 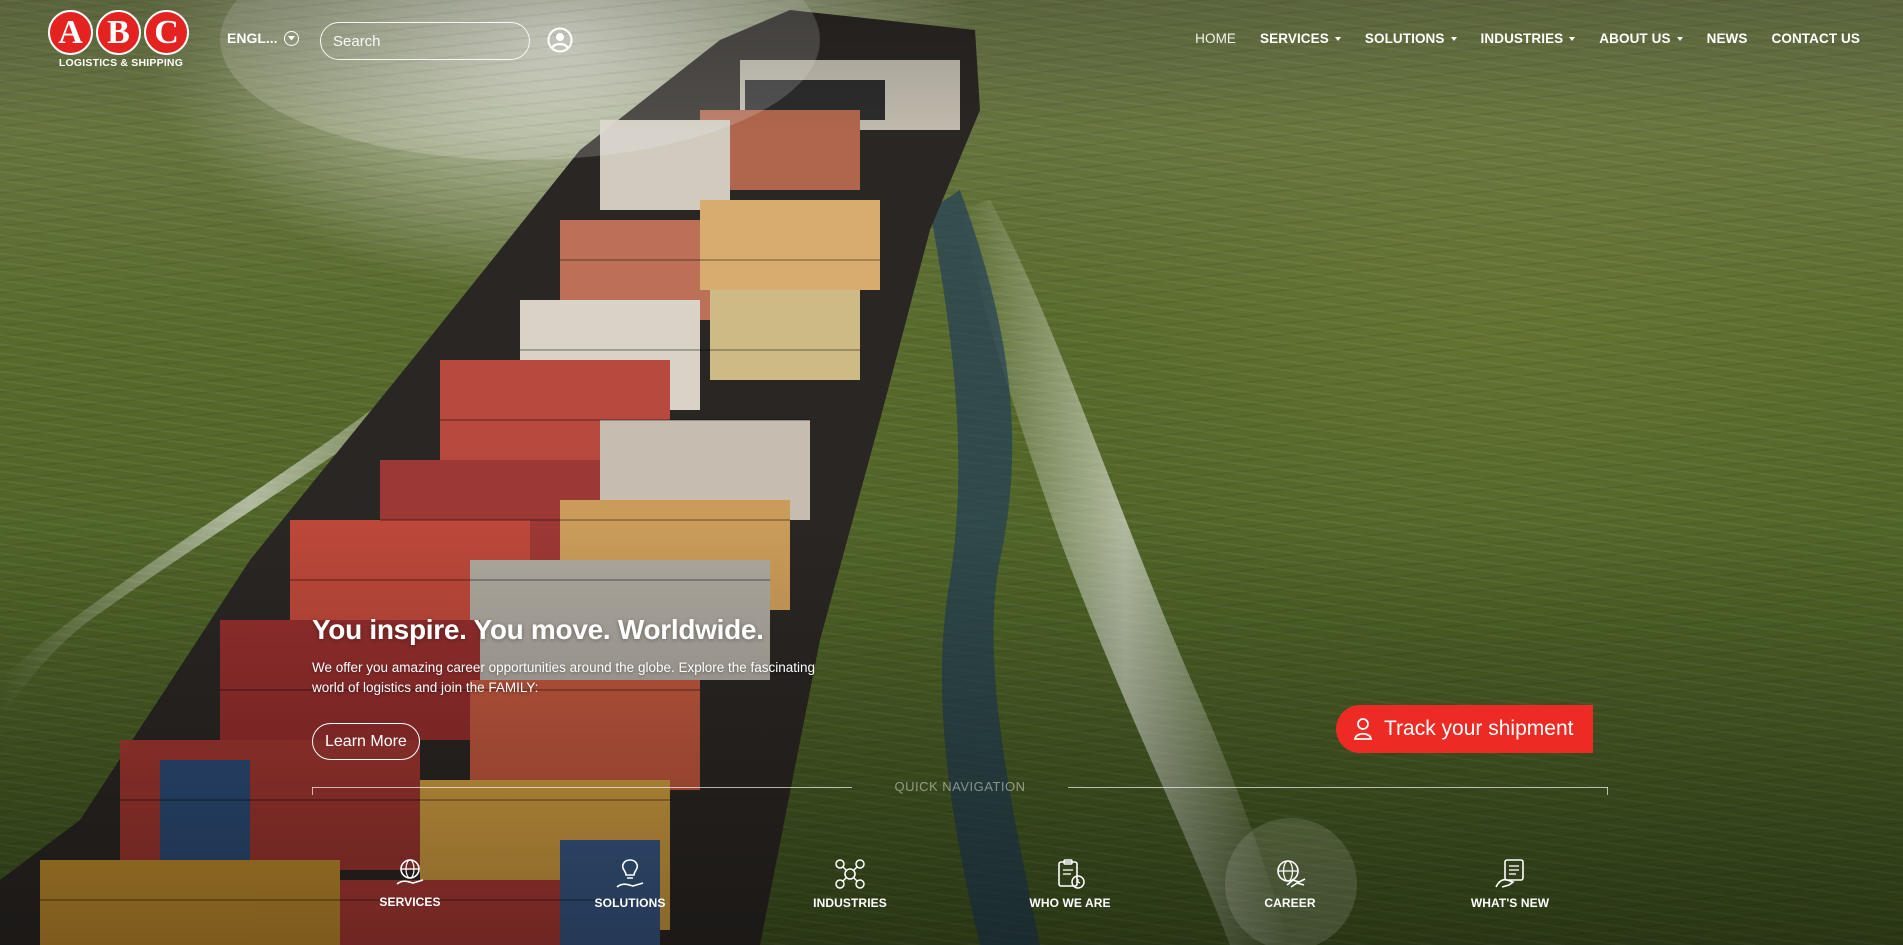 I want to click on quick-nav-divider-right, so click(x=1338, y=787).